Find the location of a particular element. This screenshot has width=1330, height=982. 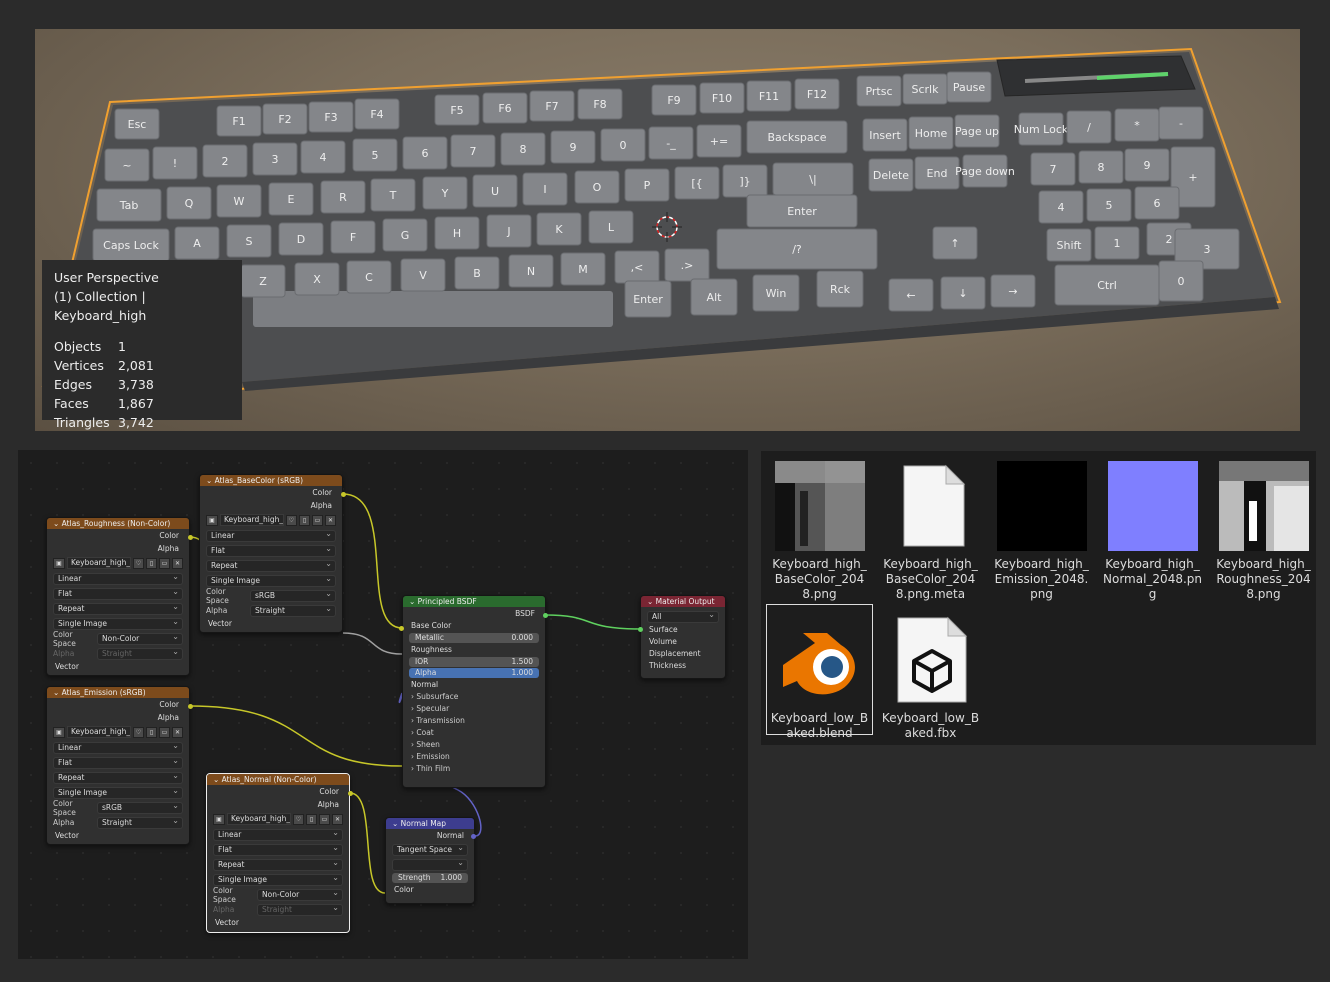

socket-base-color is located at coordinates (401, 628).